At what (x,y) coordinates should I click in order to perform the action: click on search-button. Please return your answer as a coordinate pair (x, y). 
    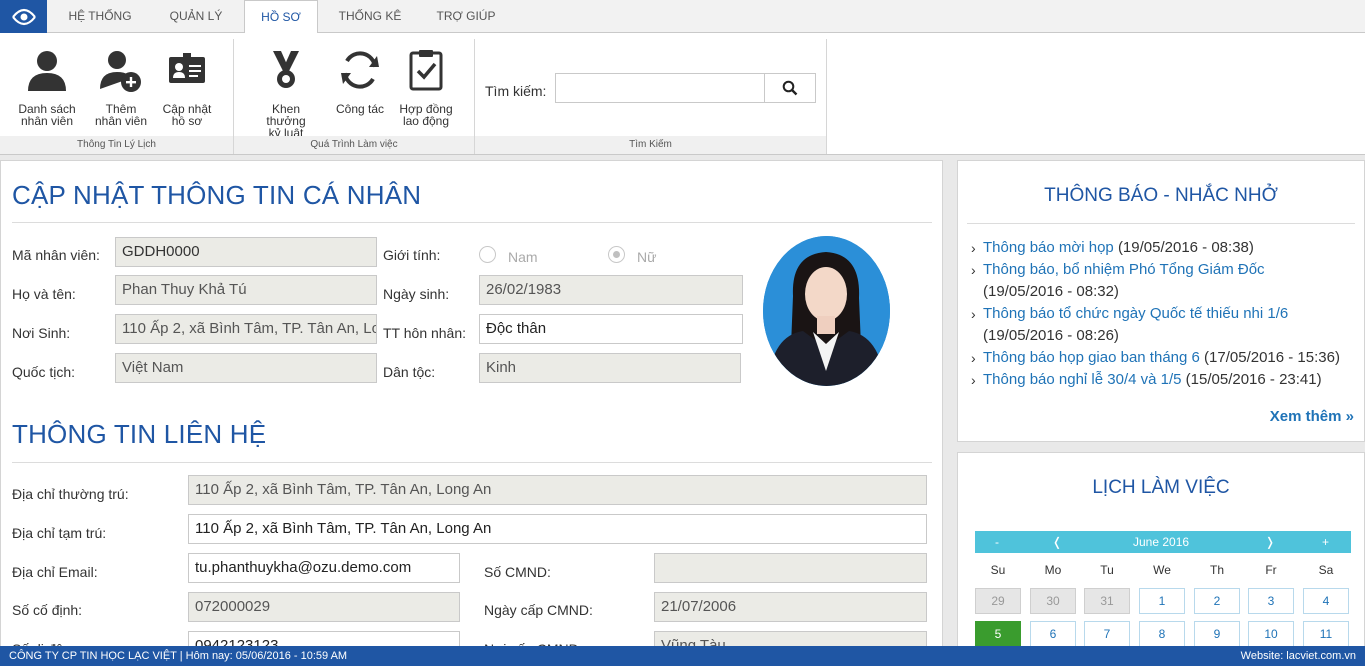
    Looking at the image, I should click on (790, 88).